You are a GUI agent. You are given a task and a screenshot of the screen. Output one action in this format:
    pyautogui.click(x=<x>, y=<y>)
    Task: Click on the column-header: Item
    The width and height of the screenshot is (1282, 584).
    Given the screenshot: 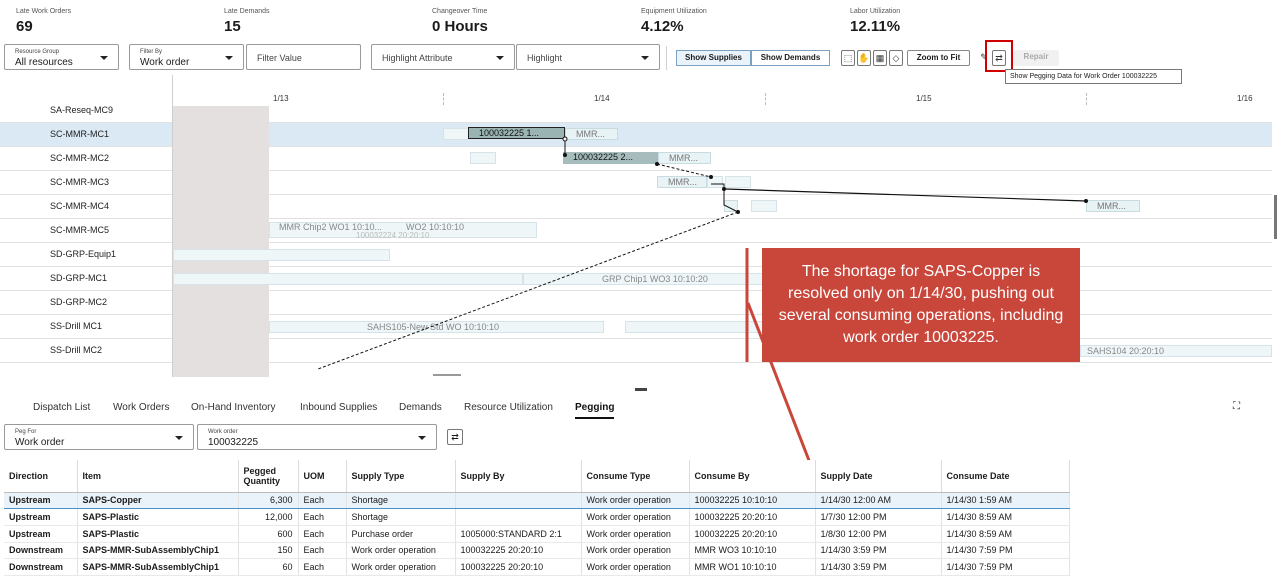 What is the action you would take?
    pyautogui.click(x=158, y=476)
    